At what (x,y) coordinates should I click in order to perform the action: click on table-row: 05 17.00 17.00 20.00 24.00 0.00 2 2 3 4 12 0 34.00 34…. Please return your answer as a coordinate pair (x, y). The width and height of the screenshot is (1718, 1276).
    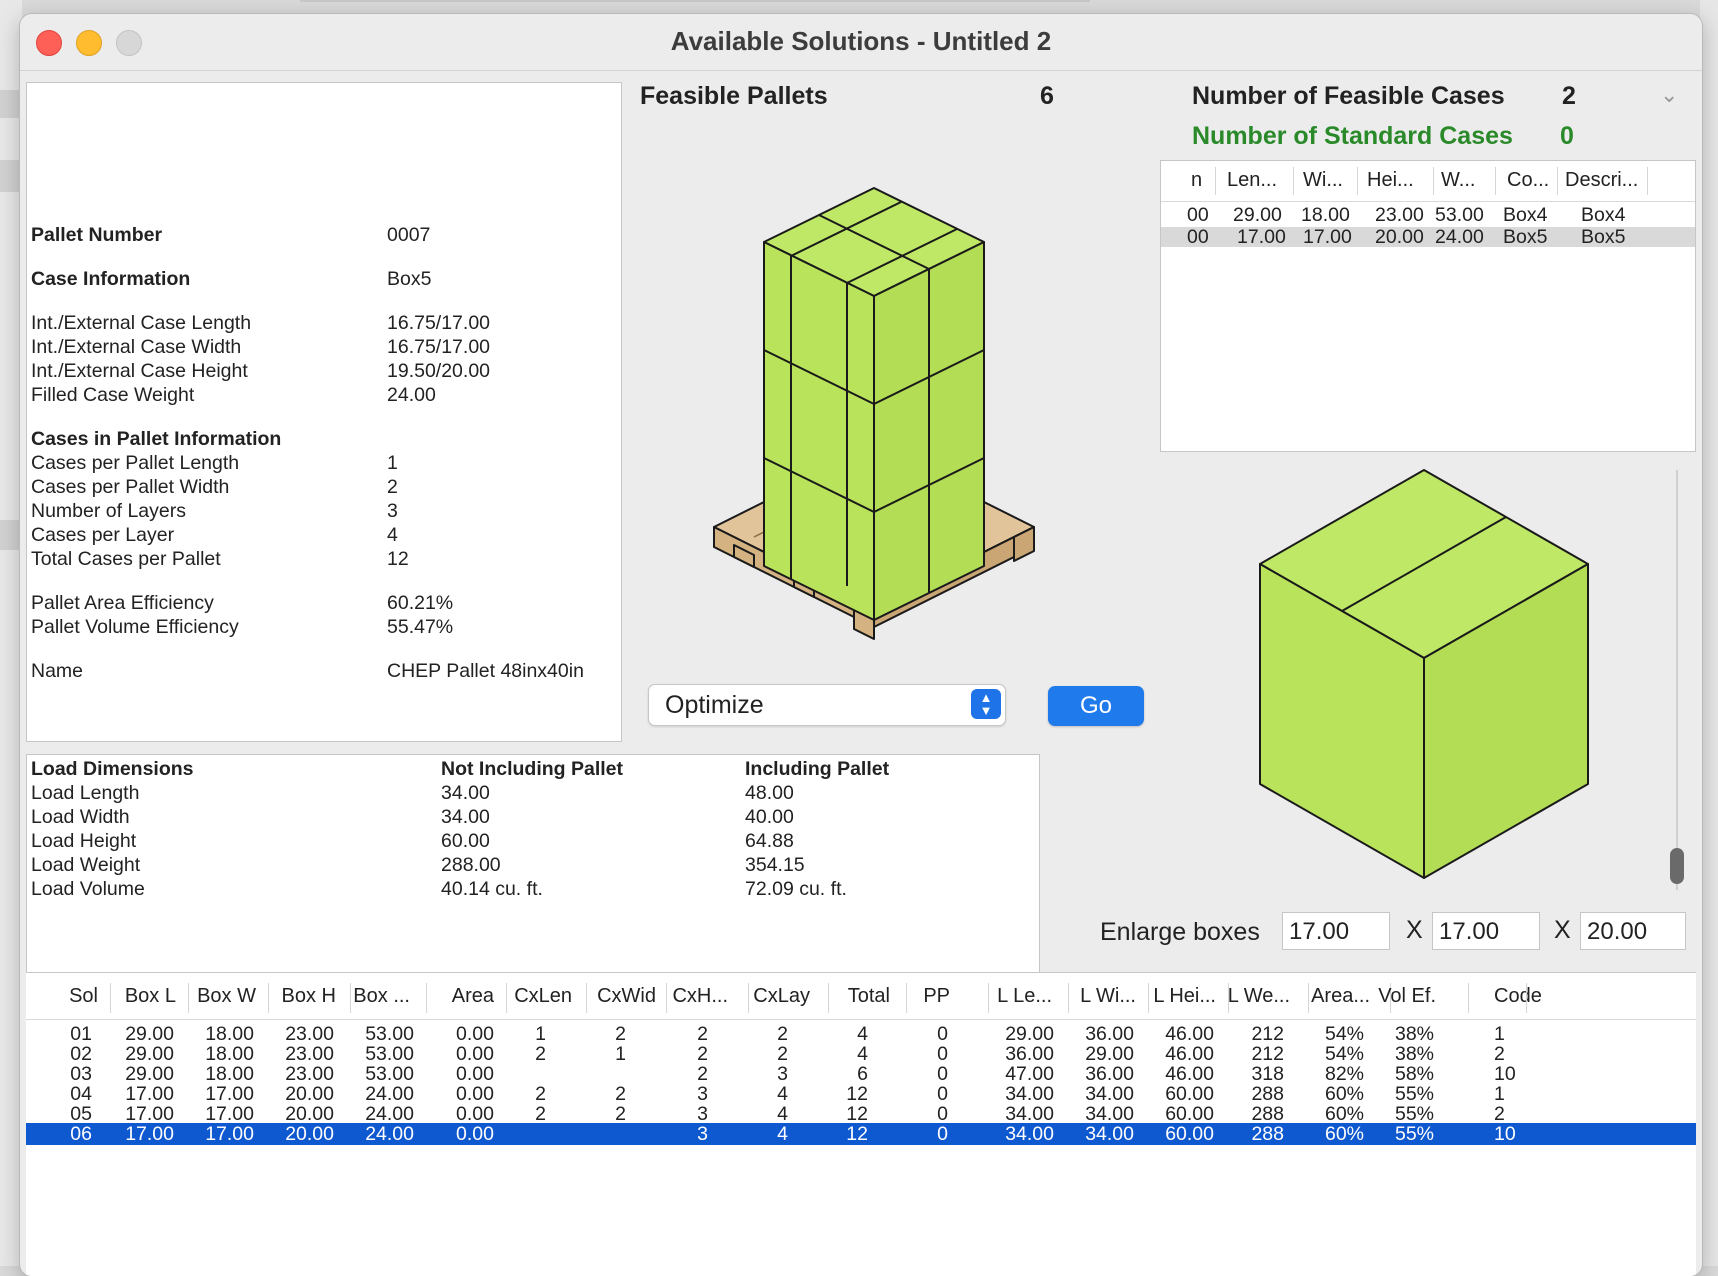
    Looking at the image, I should click on (861, 1114).